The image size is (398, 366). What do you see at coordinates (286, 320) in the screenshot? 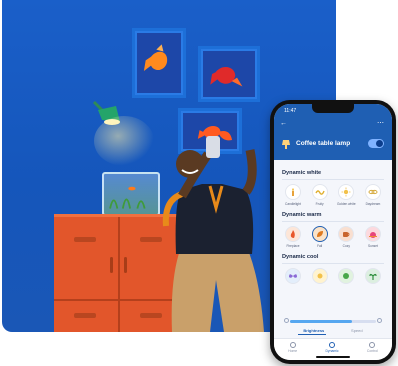
I see `brightness-low-icon` at bounding box center [286, 320].